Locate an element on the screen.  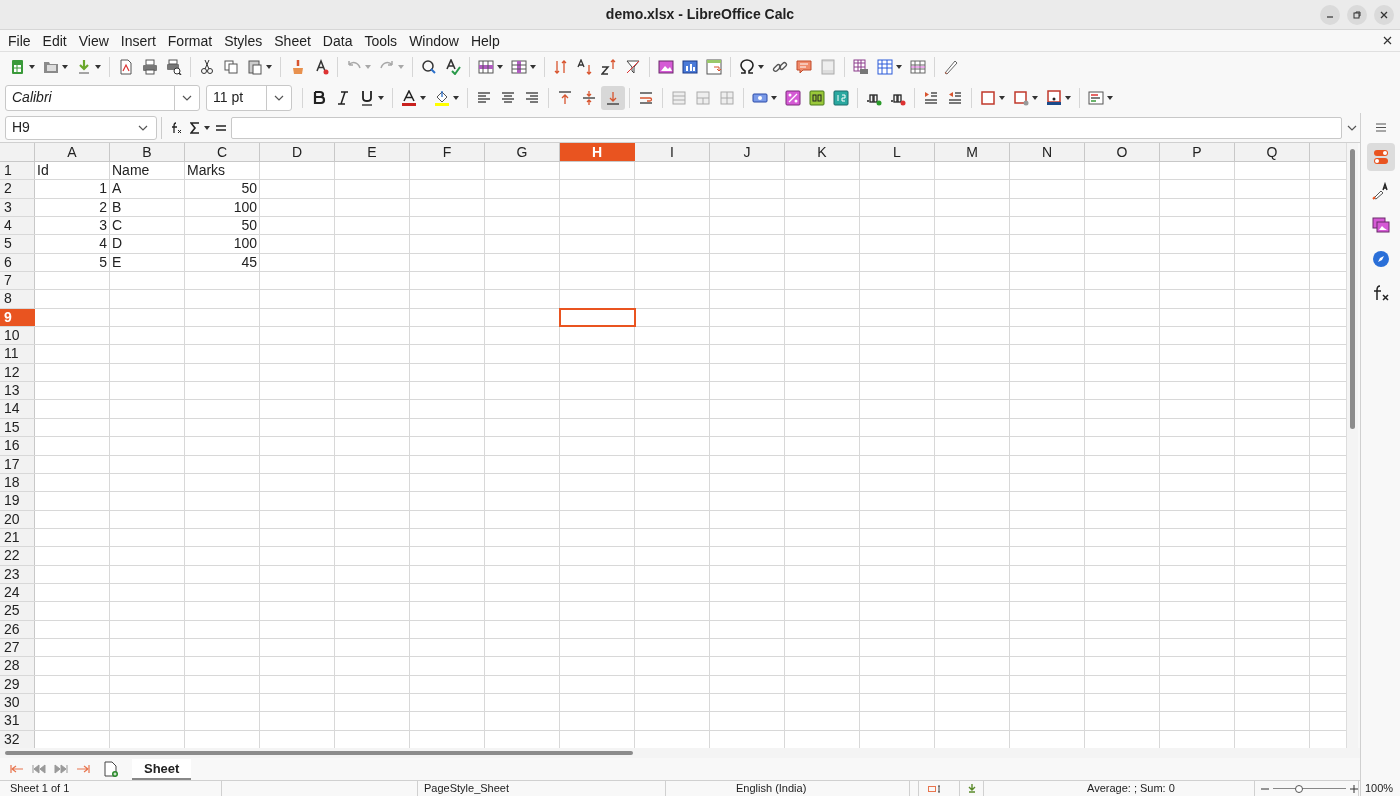
menu-item: Styles is located at coordinates (243, 40).